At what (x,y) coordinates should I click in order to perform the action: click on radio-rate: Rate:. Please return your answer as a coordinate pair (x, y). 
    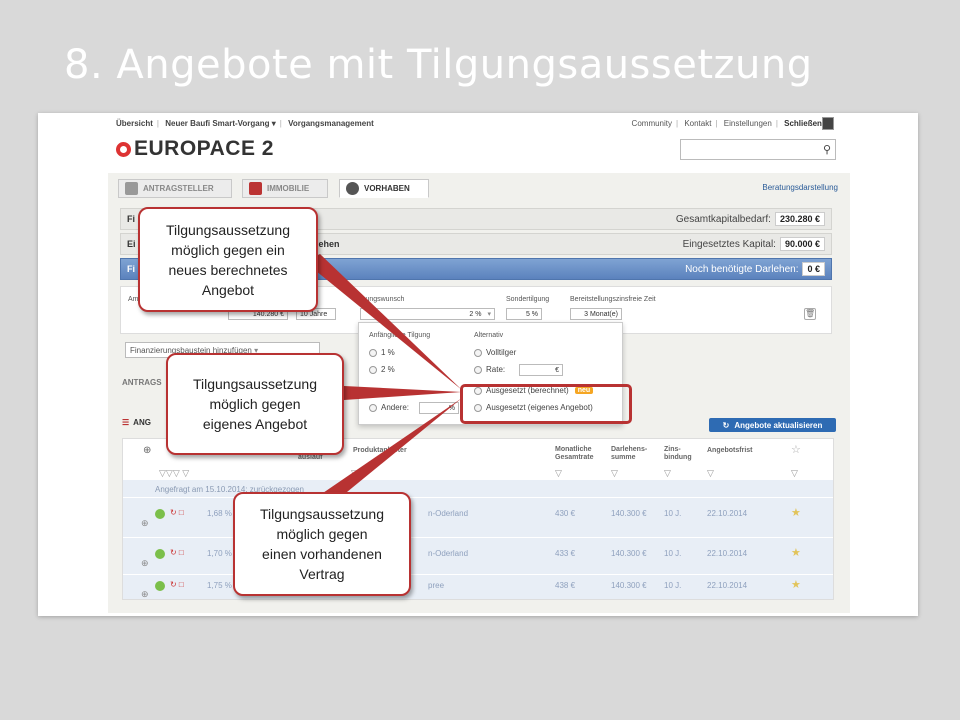
    Looking at the image, I should click on (489, 369).